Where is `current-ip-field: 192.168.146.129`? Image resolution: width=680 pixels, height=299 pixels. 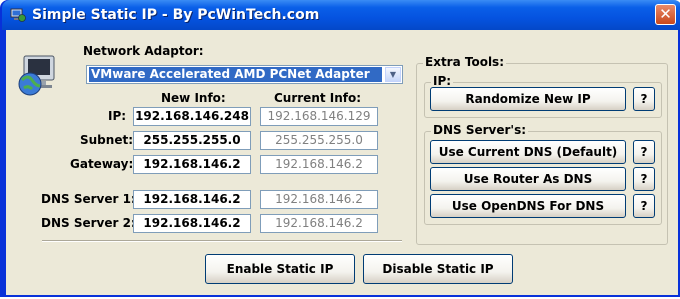
current-ip-field: 192.168.146.129 is located at coordinates (319, 116).